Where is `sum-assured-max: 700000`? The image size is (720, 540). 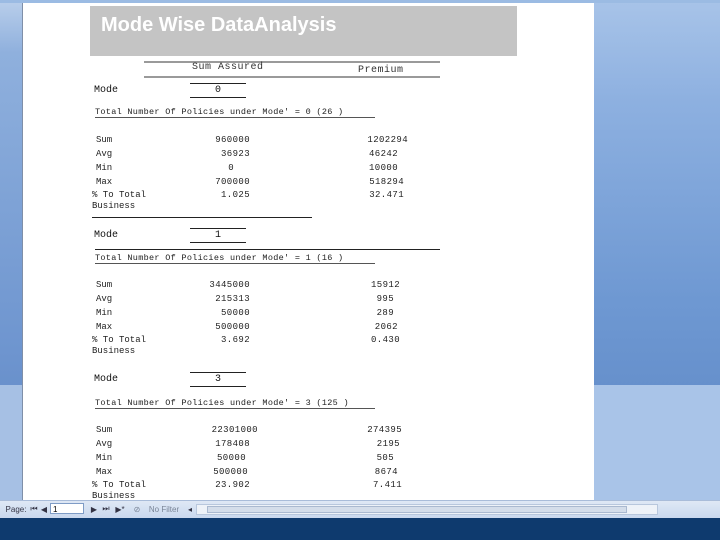
sum-assured-max: 700000 is located at coordinates (232, 182).